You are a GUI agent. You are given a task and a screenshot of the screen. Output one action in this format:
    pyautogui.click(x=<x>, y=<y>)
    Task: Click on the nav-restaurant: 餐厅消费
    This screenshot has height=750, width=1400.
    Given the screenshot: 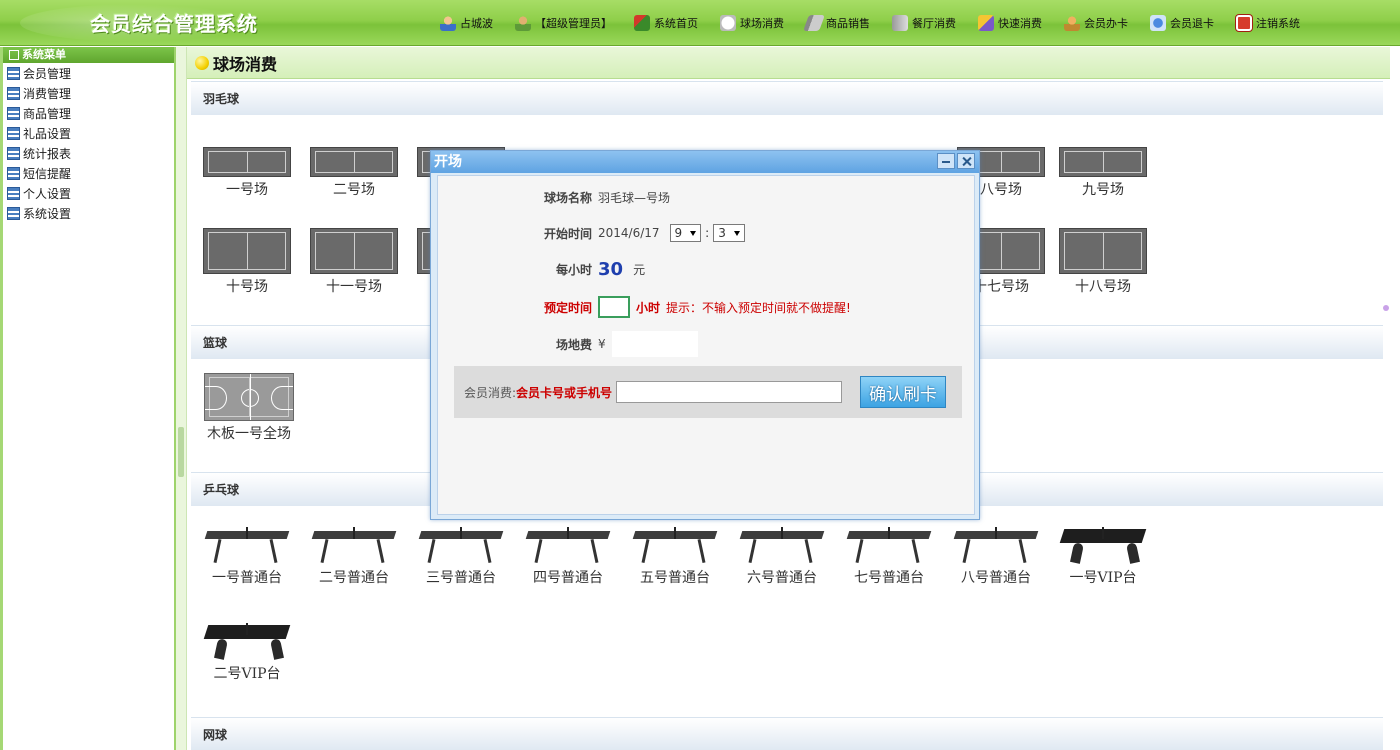 What is the action you would take?
    pyautogui.click(x=924, y=23)
    